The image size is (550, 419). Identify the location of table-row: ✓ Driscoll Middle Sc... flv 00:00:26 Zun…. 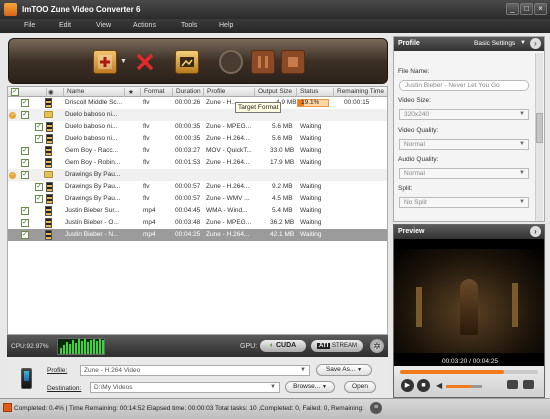
(197, 103).